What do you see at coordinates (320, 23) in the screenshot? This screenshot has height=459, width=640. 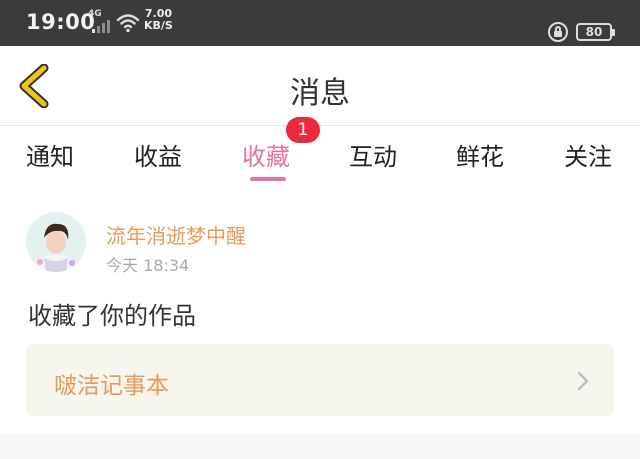 I see `status-bar: 19:00 4G 7.00 KB/S 80` at bounding box center [320, 23].